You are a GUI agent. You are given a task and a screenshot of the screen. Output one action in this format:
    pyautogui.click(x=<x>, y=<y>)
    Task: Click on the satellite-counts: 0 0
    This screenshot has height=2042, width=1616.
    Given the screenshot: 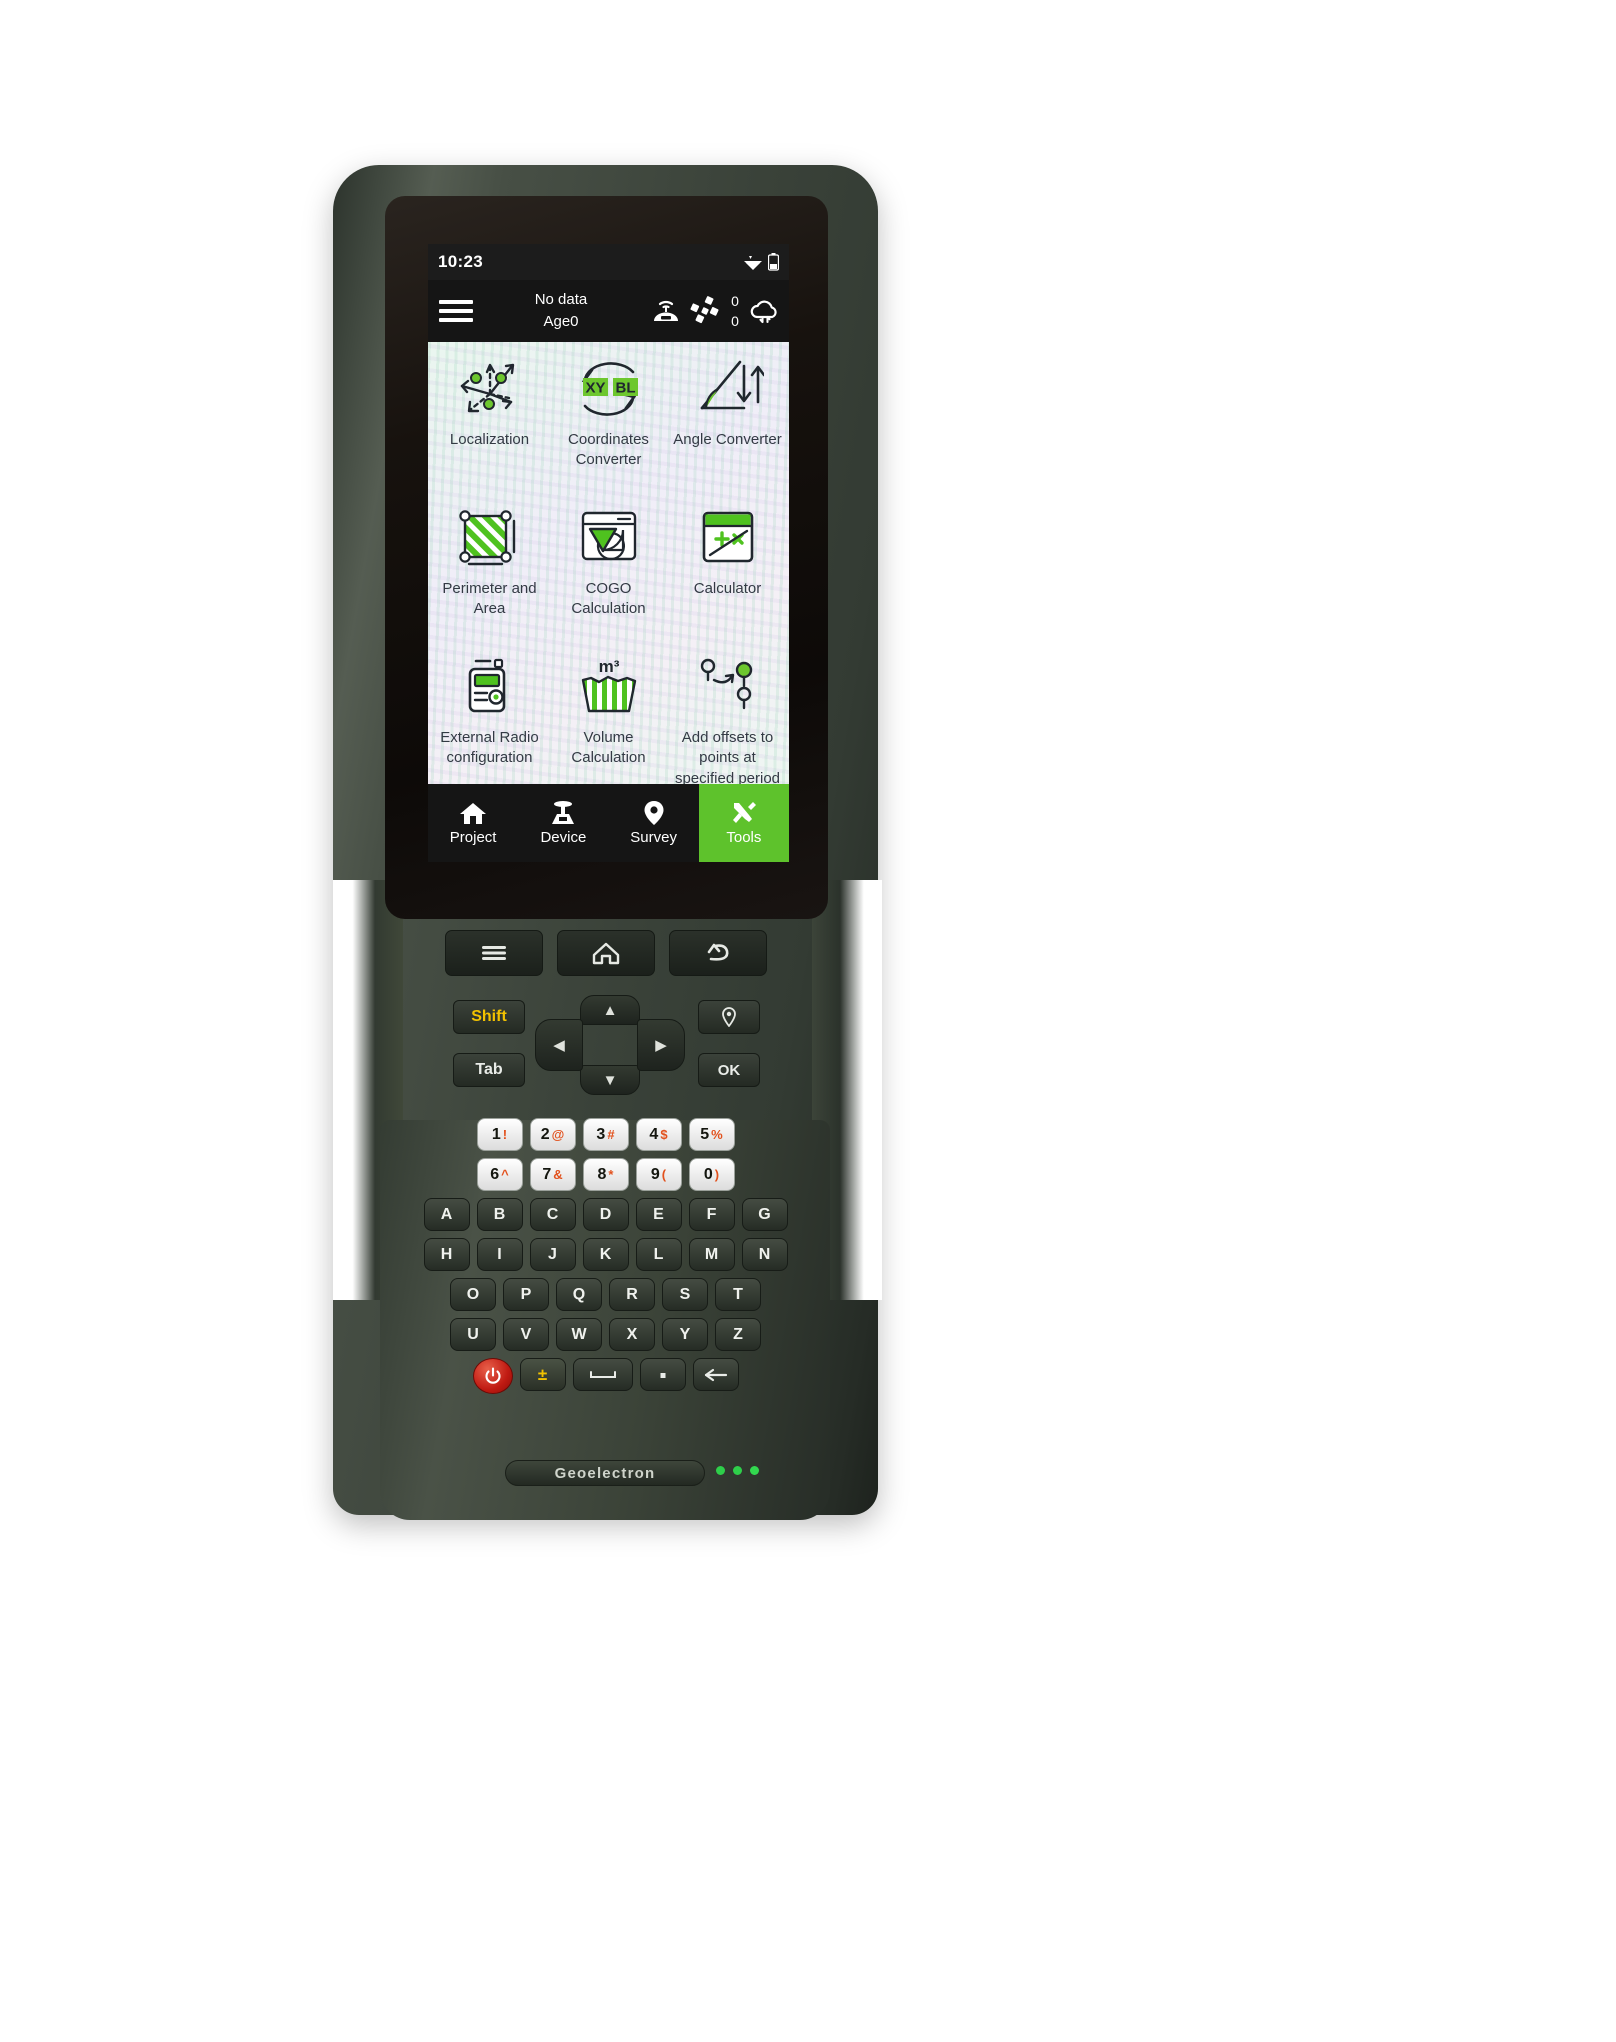 What is the action you would take?
    pyautogui.click(x=735, y=311)
    